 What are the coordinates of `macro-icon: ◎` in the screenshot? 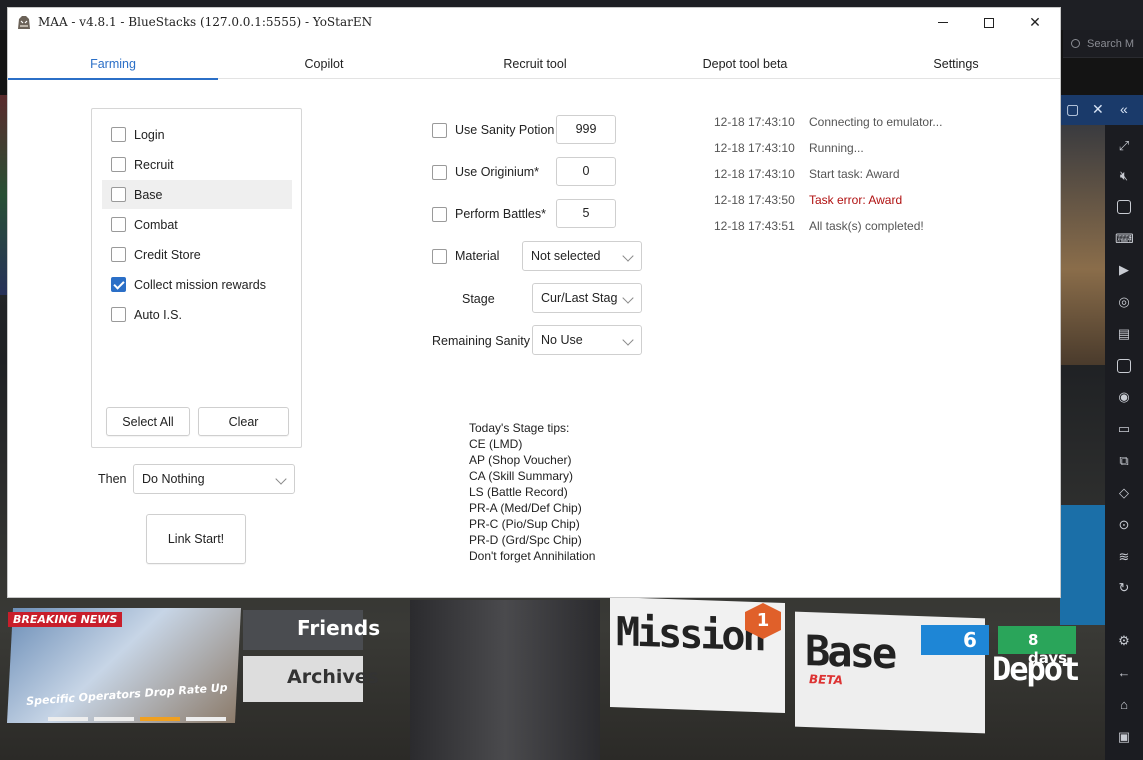 It's located at (1124, 302).